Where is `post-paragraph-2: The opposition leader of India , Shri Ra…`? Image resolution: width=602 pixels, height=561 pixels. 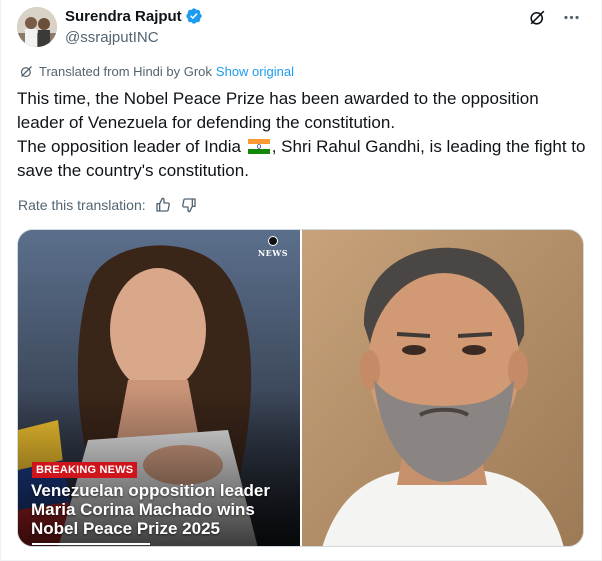 post-paragraph-2: The opposition leader of India , Shri Ra… is located at coordinates (303, 159).